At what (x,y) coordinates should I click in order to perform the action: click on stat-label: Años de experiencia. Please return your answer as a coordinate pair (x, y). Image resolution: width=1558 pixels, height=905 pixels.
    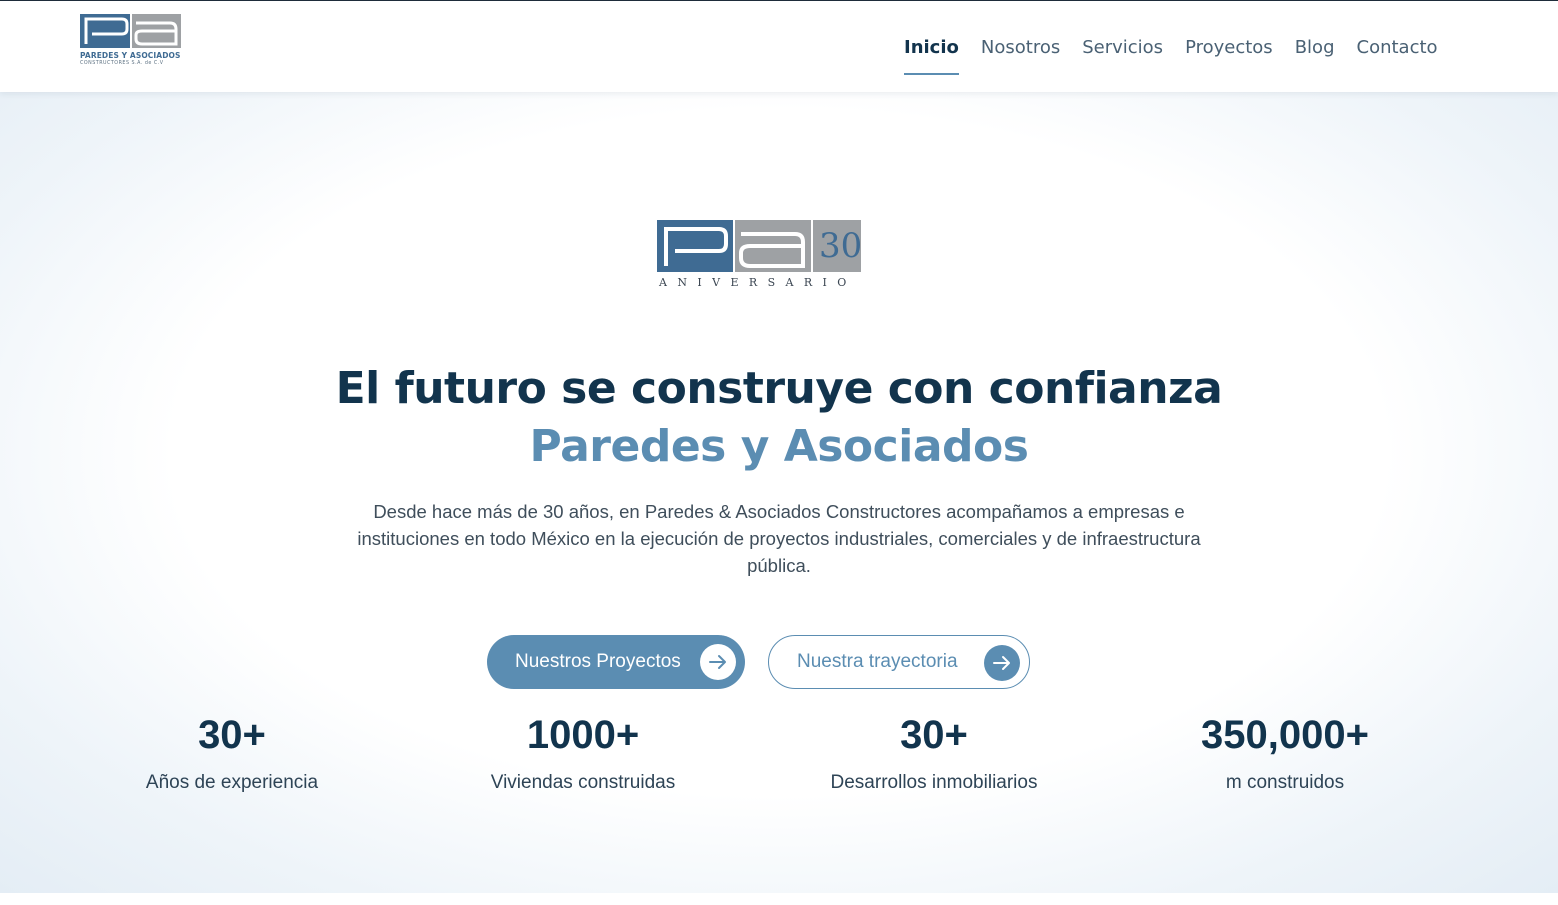
    Looking at the image, I should click on (232, 782).